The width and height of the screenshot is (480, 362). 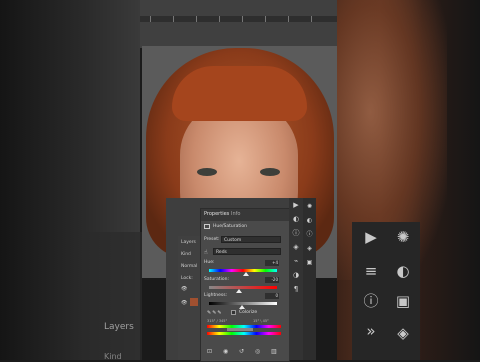 I want to click on saturation-value: -20, so click(x=272, y=280).